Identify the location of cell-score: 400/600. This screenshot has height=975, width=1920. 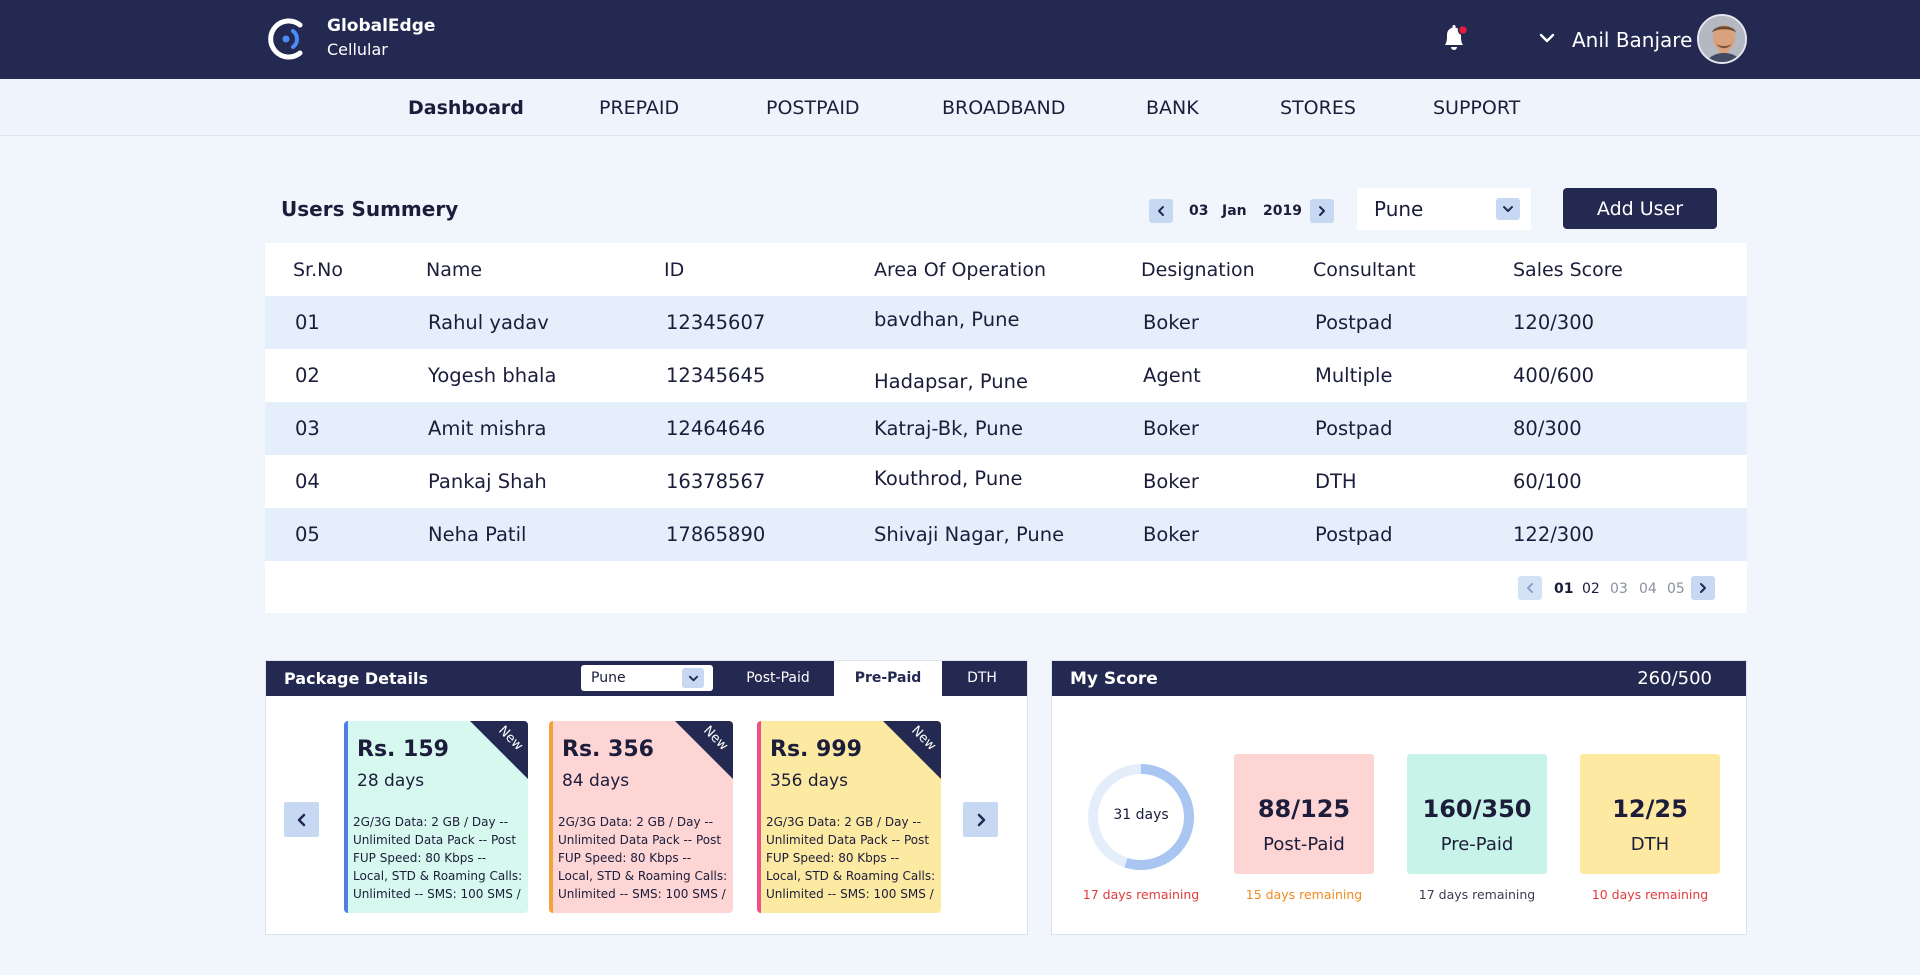
(1554, 375).